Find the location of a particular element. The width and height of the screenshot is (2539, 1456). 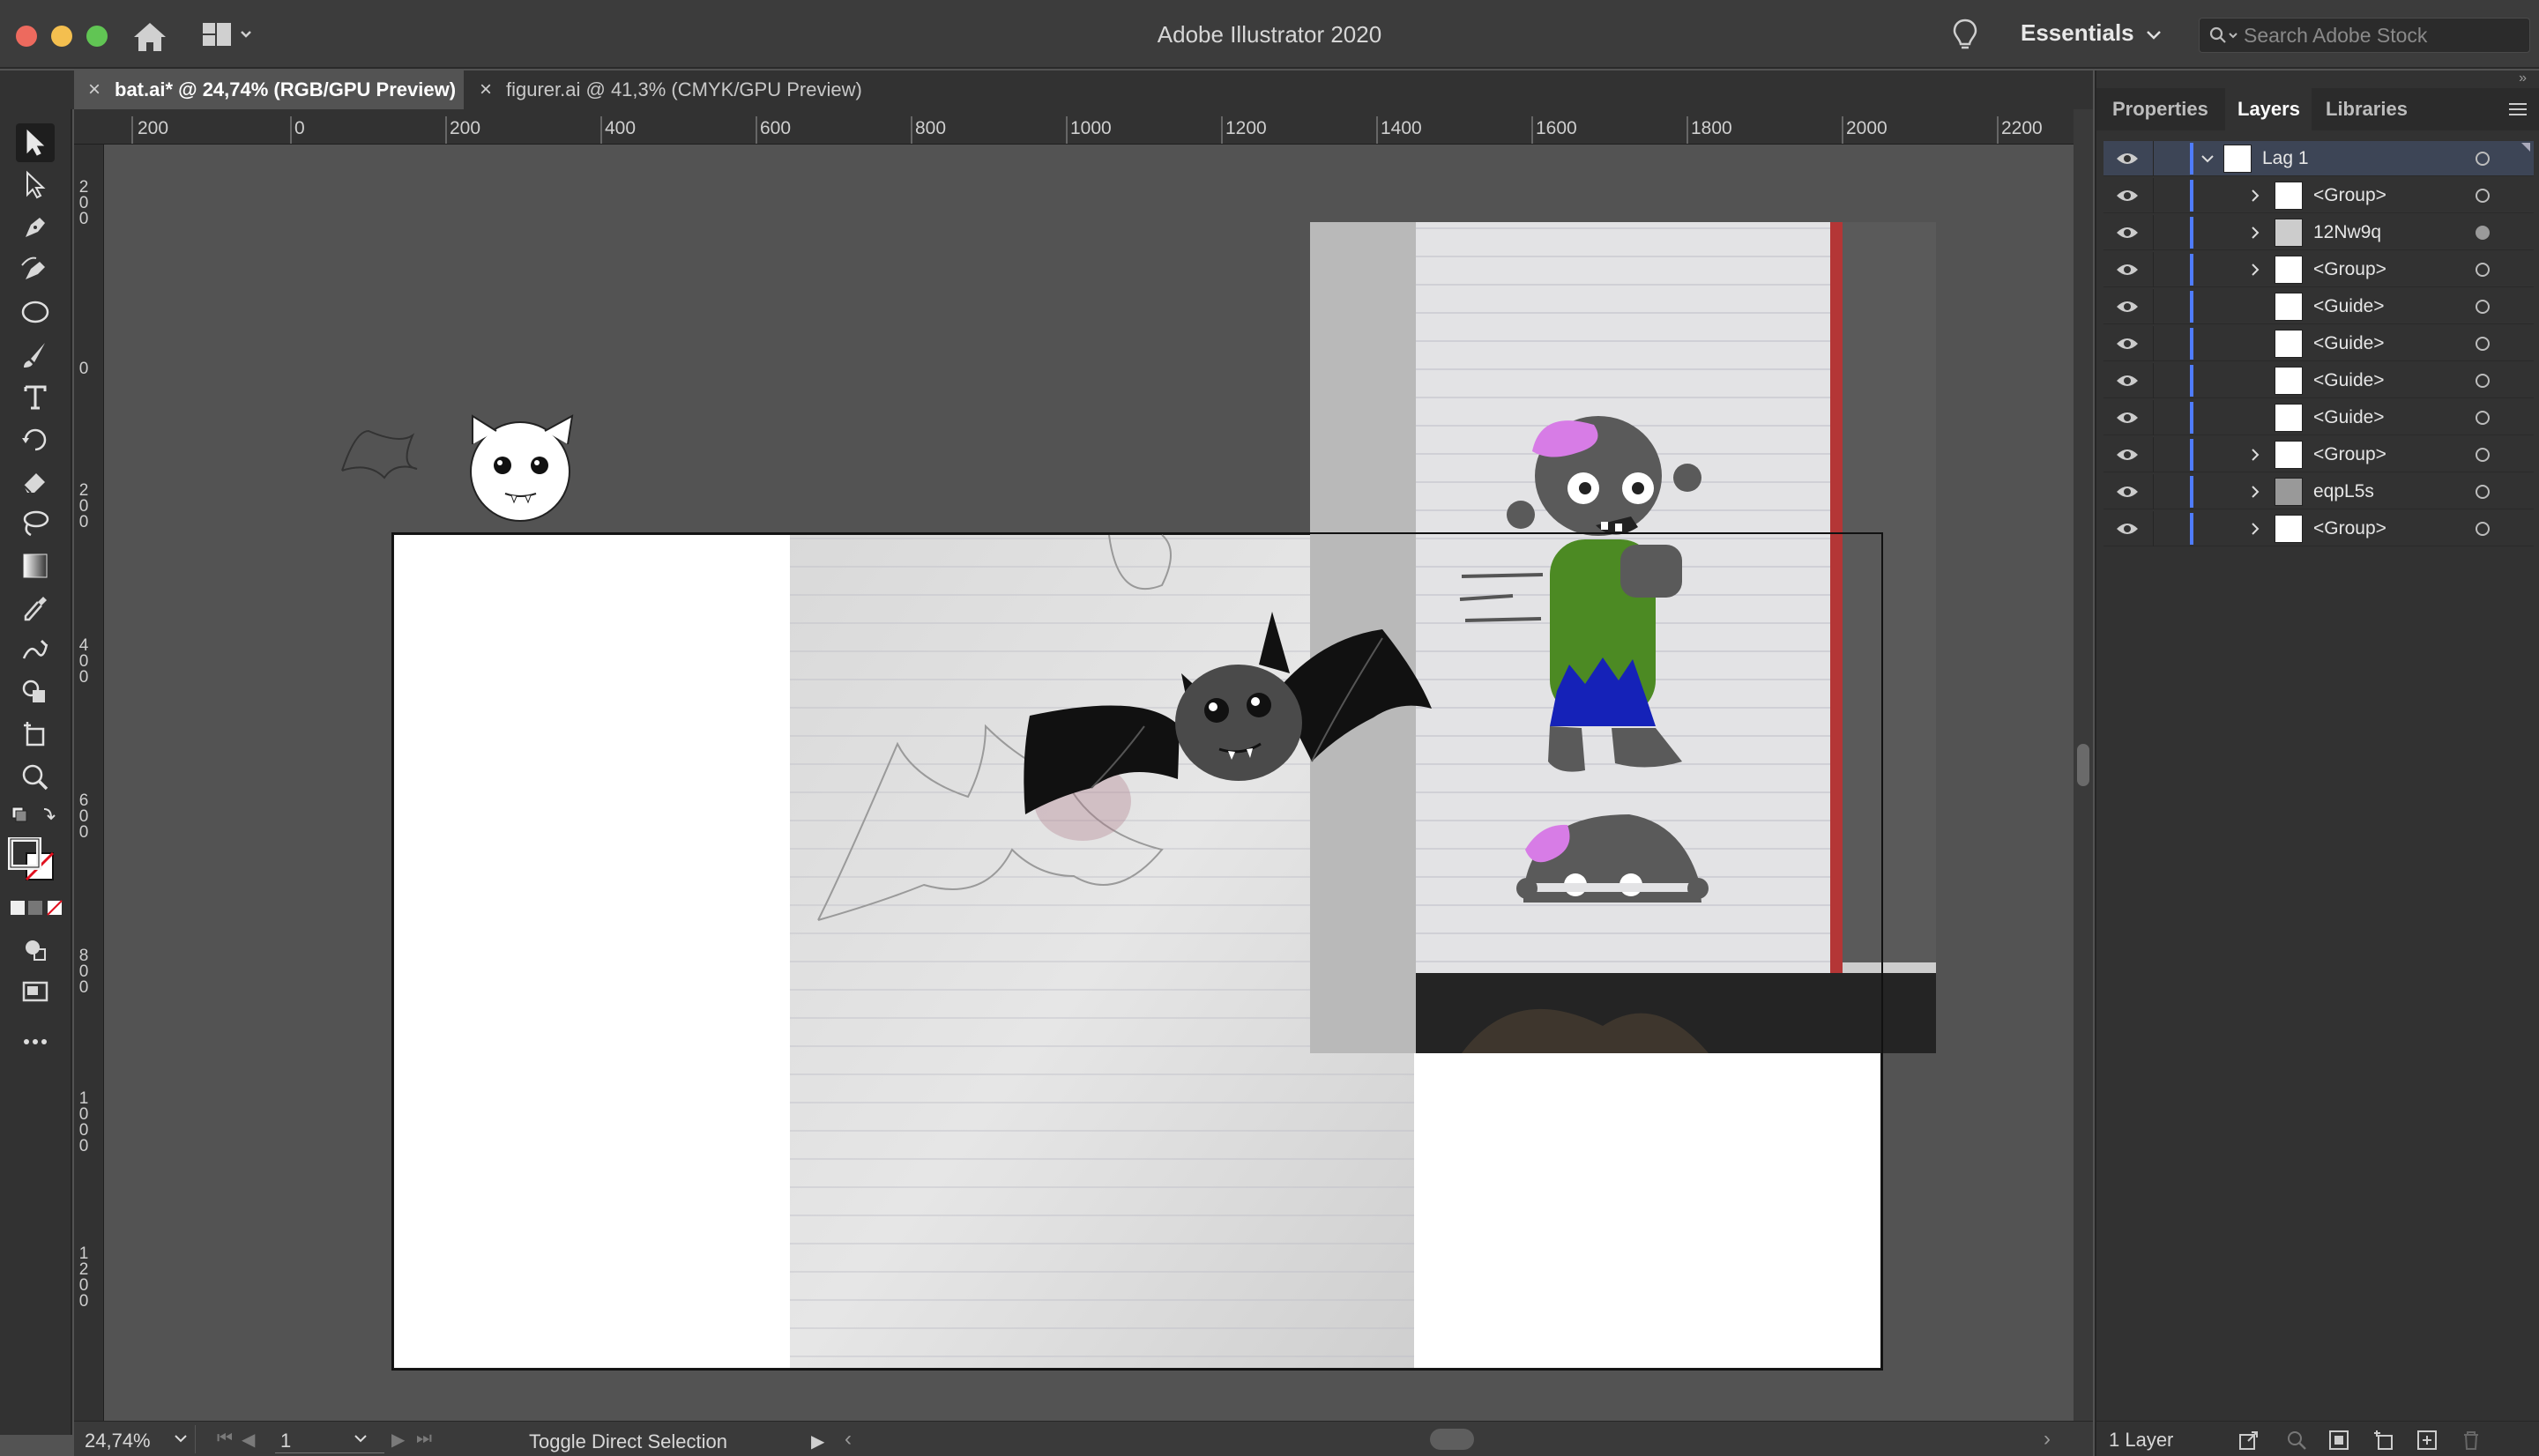

maximize-window-button is located at coordinates (97, 36).